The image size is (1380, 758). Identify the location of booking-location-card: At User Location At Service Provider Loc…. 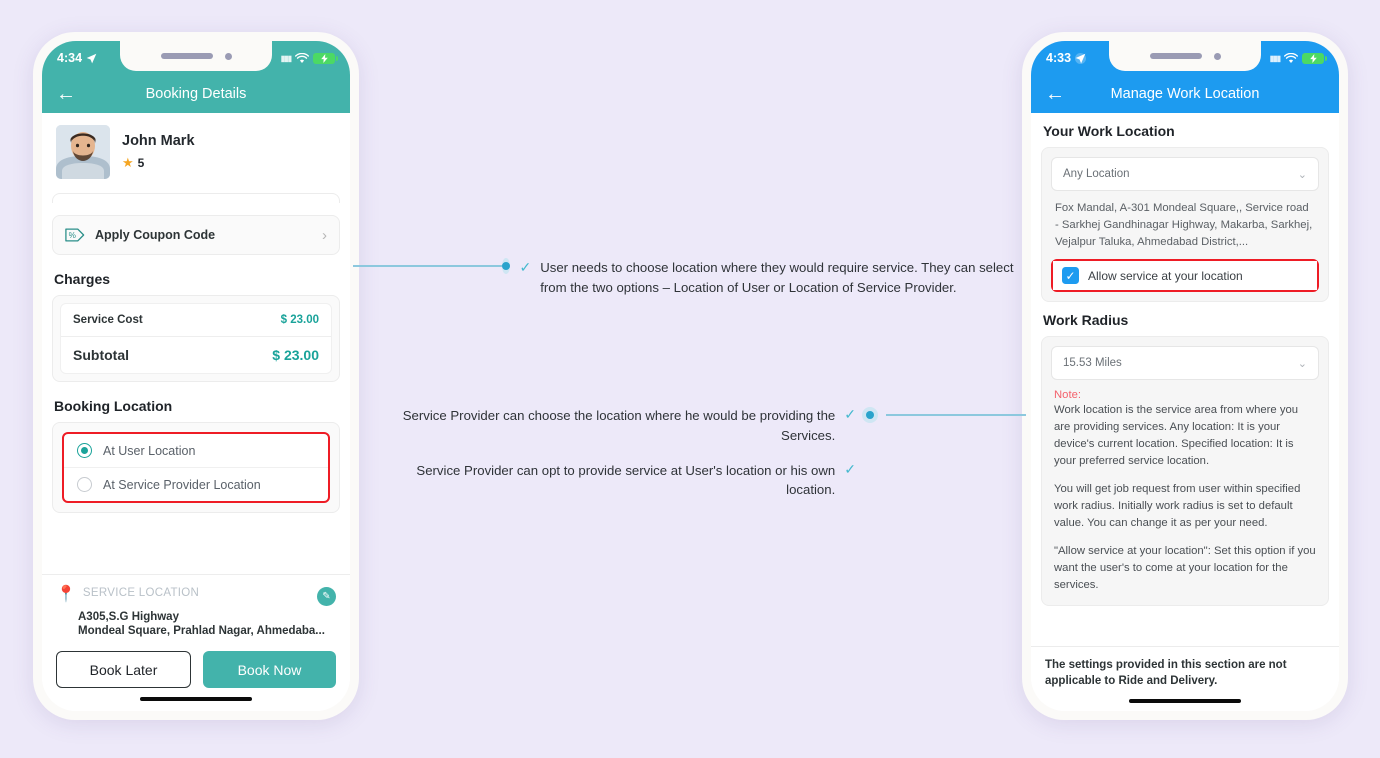
(196, 467).